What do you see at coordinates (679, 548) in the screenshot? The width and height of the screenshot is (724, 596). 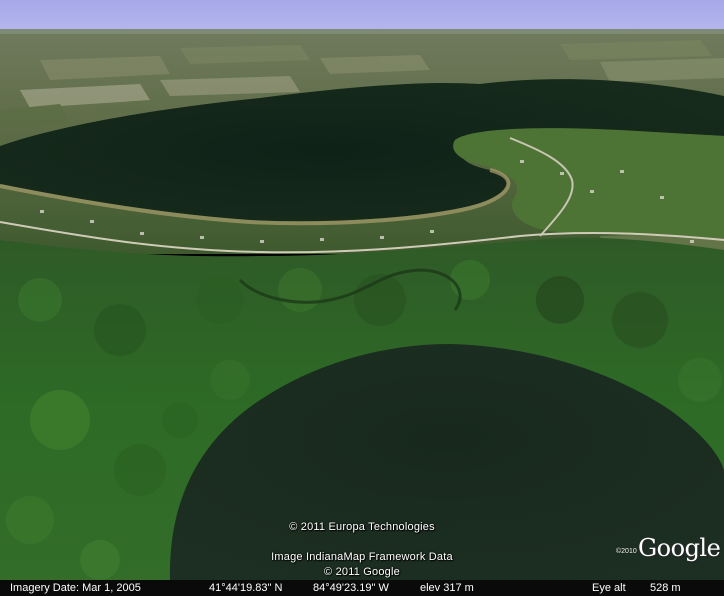 I see `logo-wordmark: Google` at bounding box center [679, 548].